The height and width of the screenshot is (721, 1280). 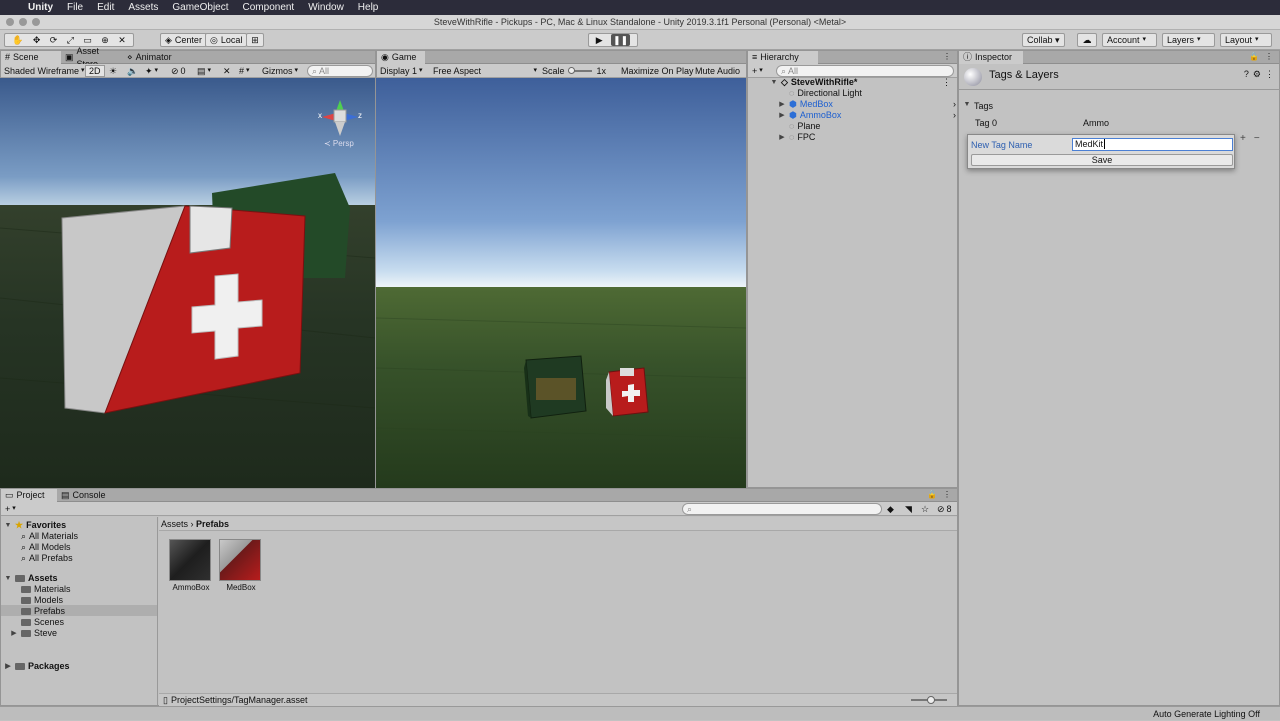 I want to click on more-icon: ⋮, so click(x=1269, y=74).